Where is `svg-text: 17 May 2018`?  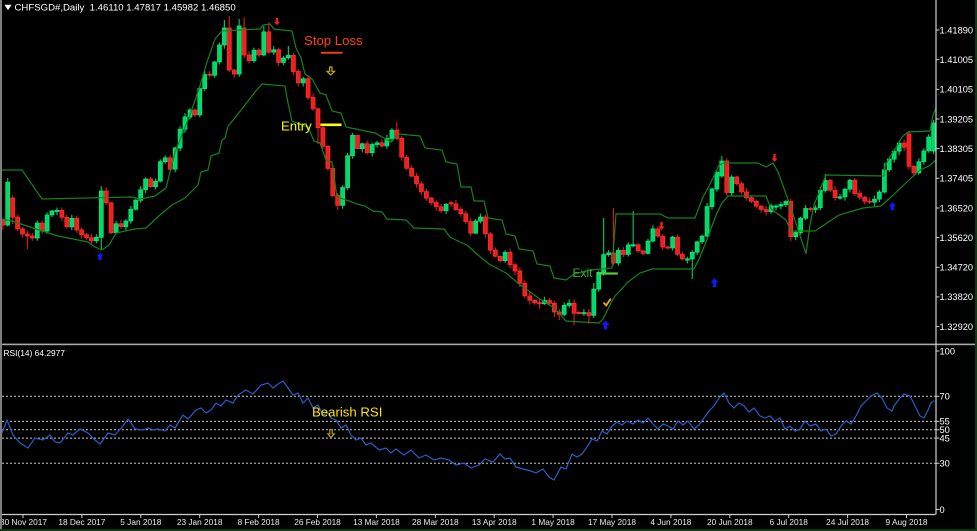
svg-text: 17 May 2018 is located at coordinates (612, 522).